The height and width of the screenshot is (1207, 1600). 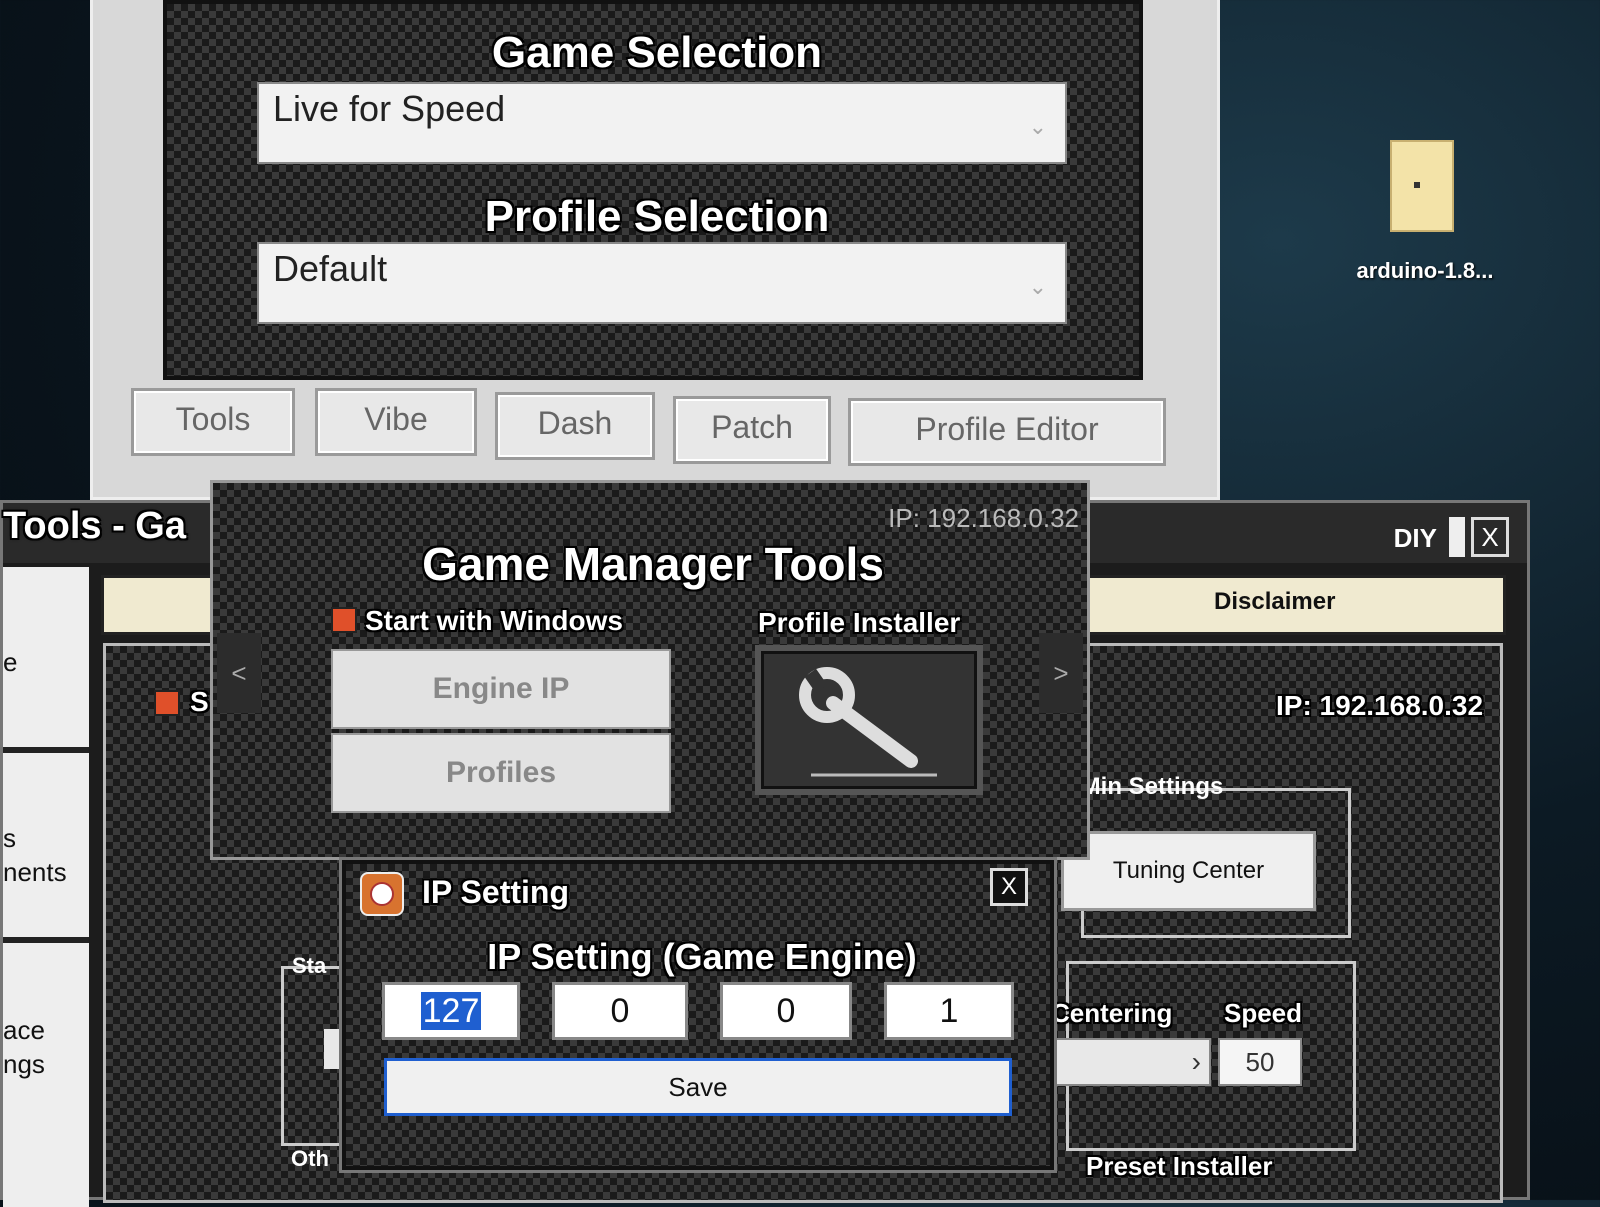 What do you see at coordinates (1131, 1062) in the screenshot?
I see `centering-slider: ›` at bounding box center [1131, 1062].